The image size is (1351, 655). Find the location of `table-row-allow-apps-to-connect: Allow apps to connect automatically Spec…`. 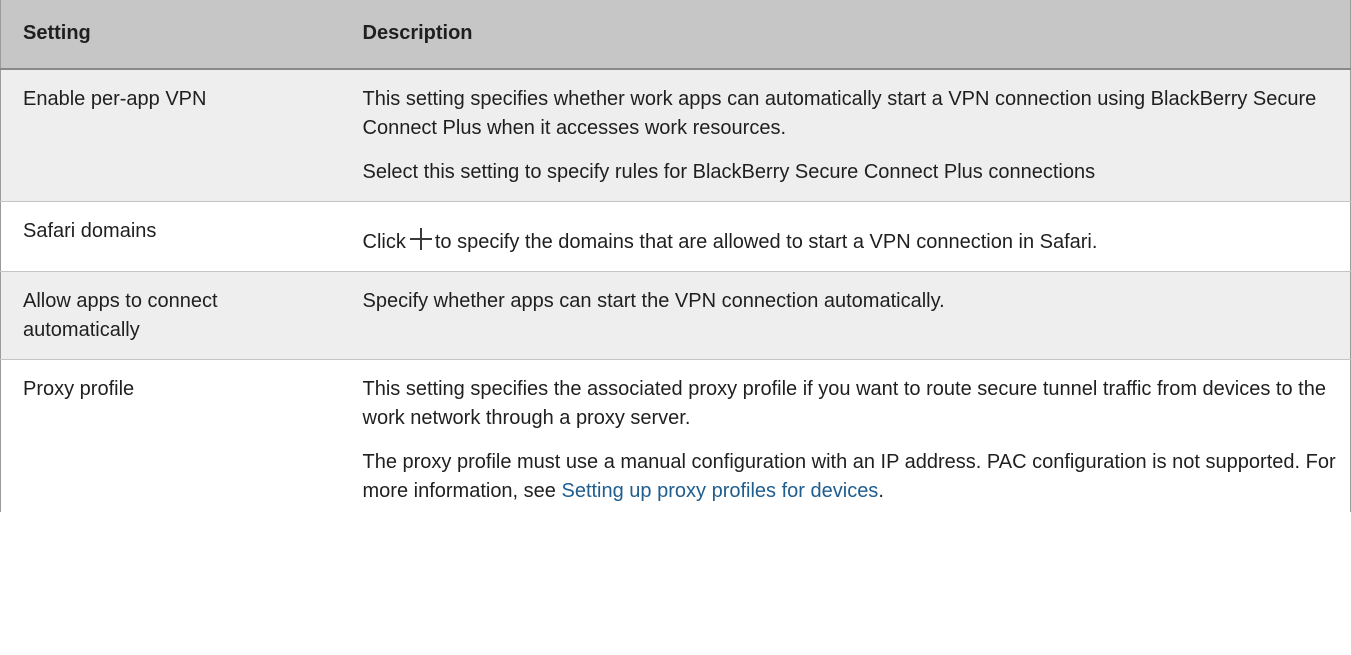

table-row-allow-apps-to-connect: Allow apps to connect automatically Spec… is located at coordinates (675, 315).